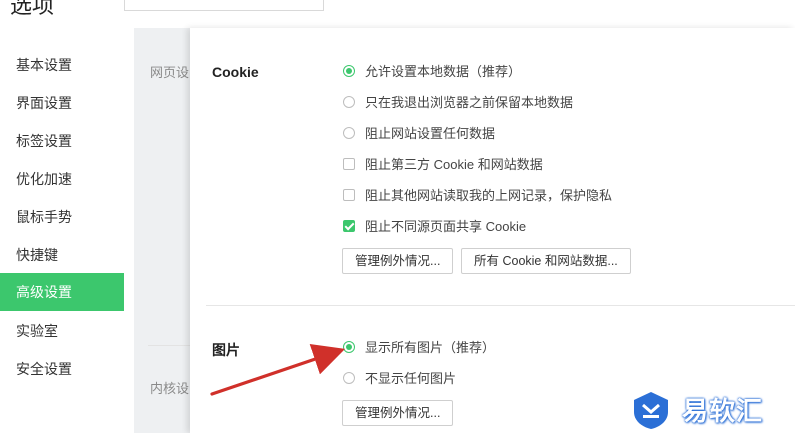  I want to click on section-divider, so click(500, 305).